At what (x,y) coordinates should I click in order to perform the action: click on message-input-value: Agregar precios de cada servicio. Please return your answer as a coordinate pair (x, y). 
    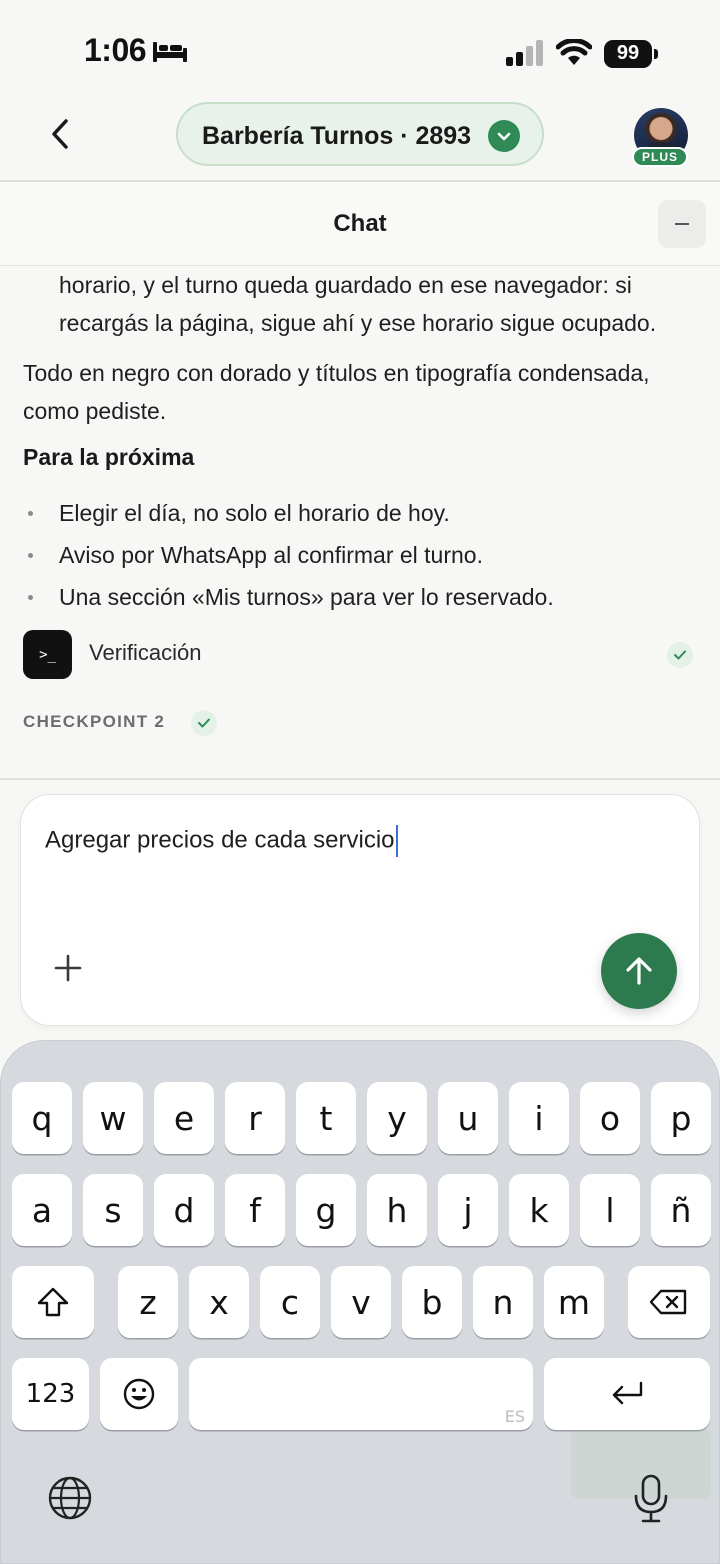
    Looking at the image, I should click on (220, 840).